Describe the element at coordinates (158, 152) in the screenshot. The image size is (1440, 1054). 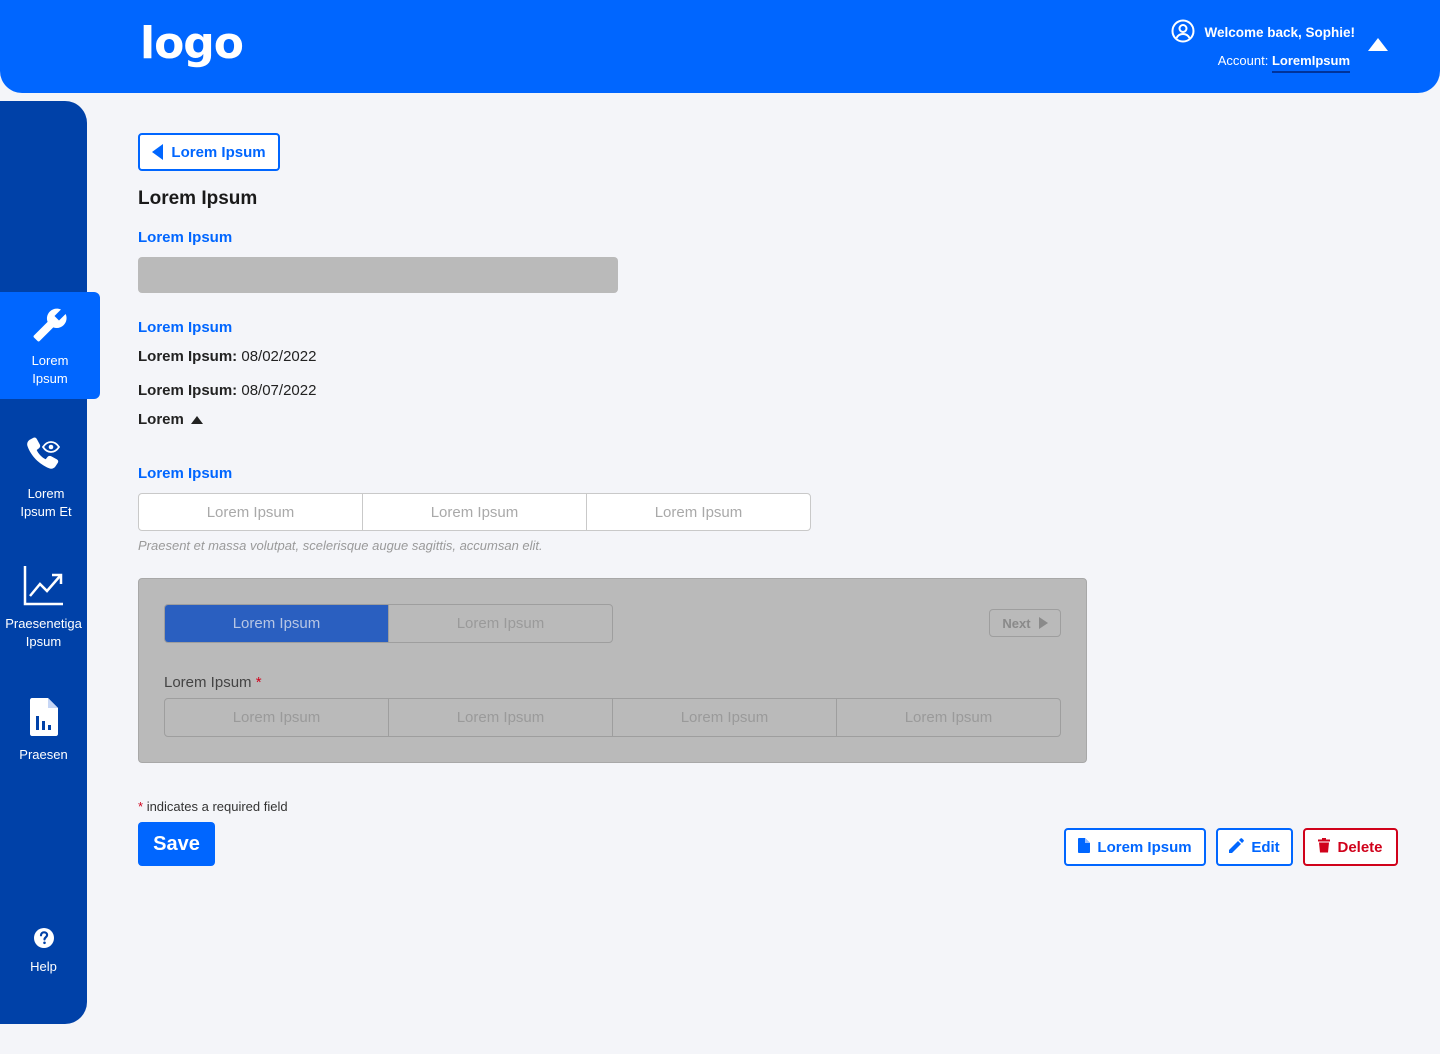
I see `back-arrow-icon` at that location.